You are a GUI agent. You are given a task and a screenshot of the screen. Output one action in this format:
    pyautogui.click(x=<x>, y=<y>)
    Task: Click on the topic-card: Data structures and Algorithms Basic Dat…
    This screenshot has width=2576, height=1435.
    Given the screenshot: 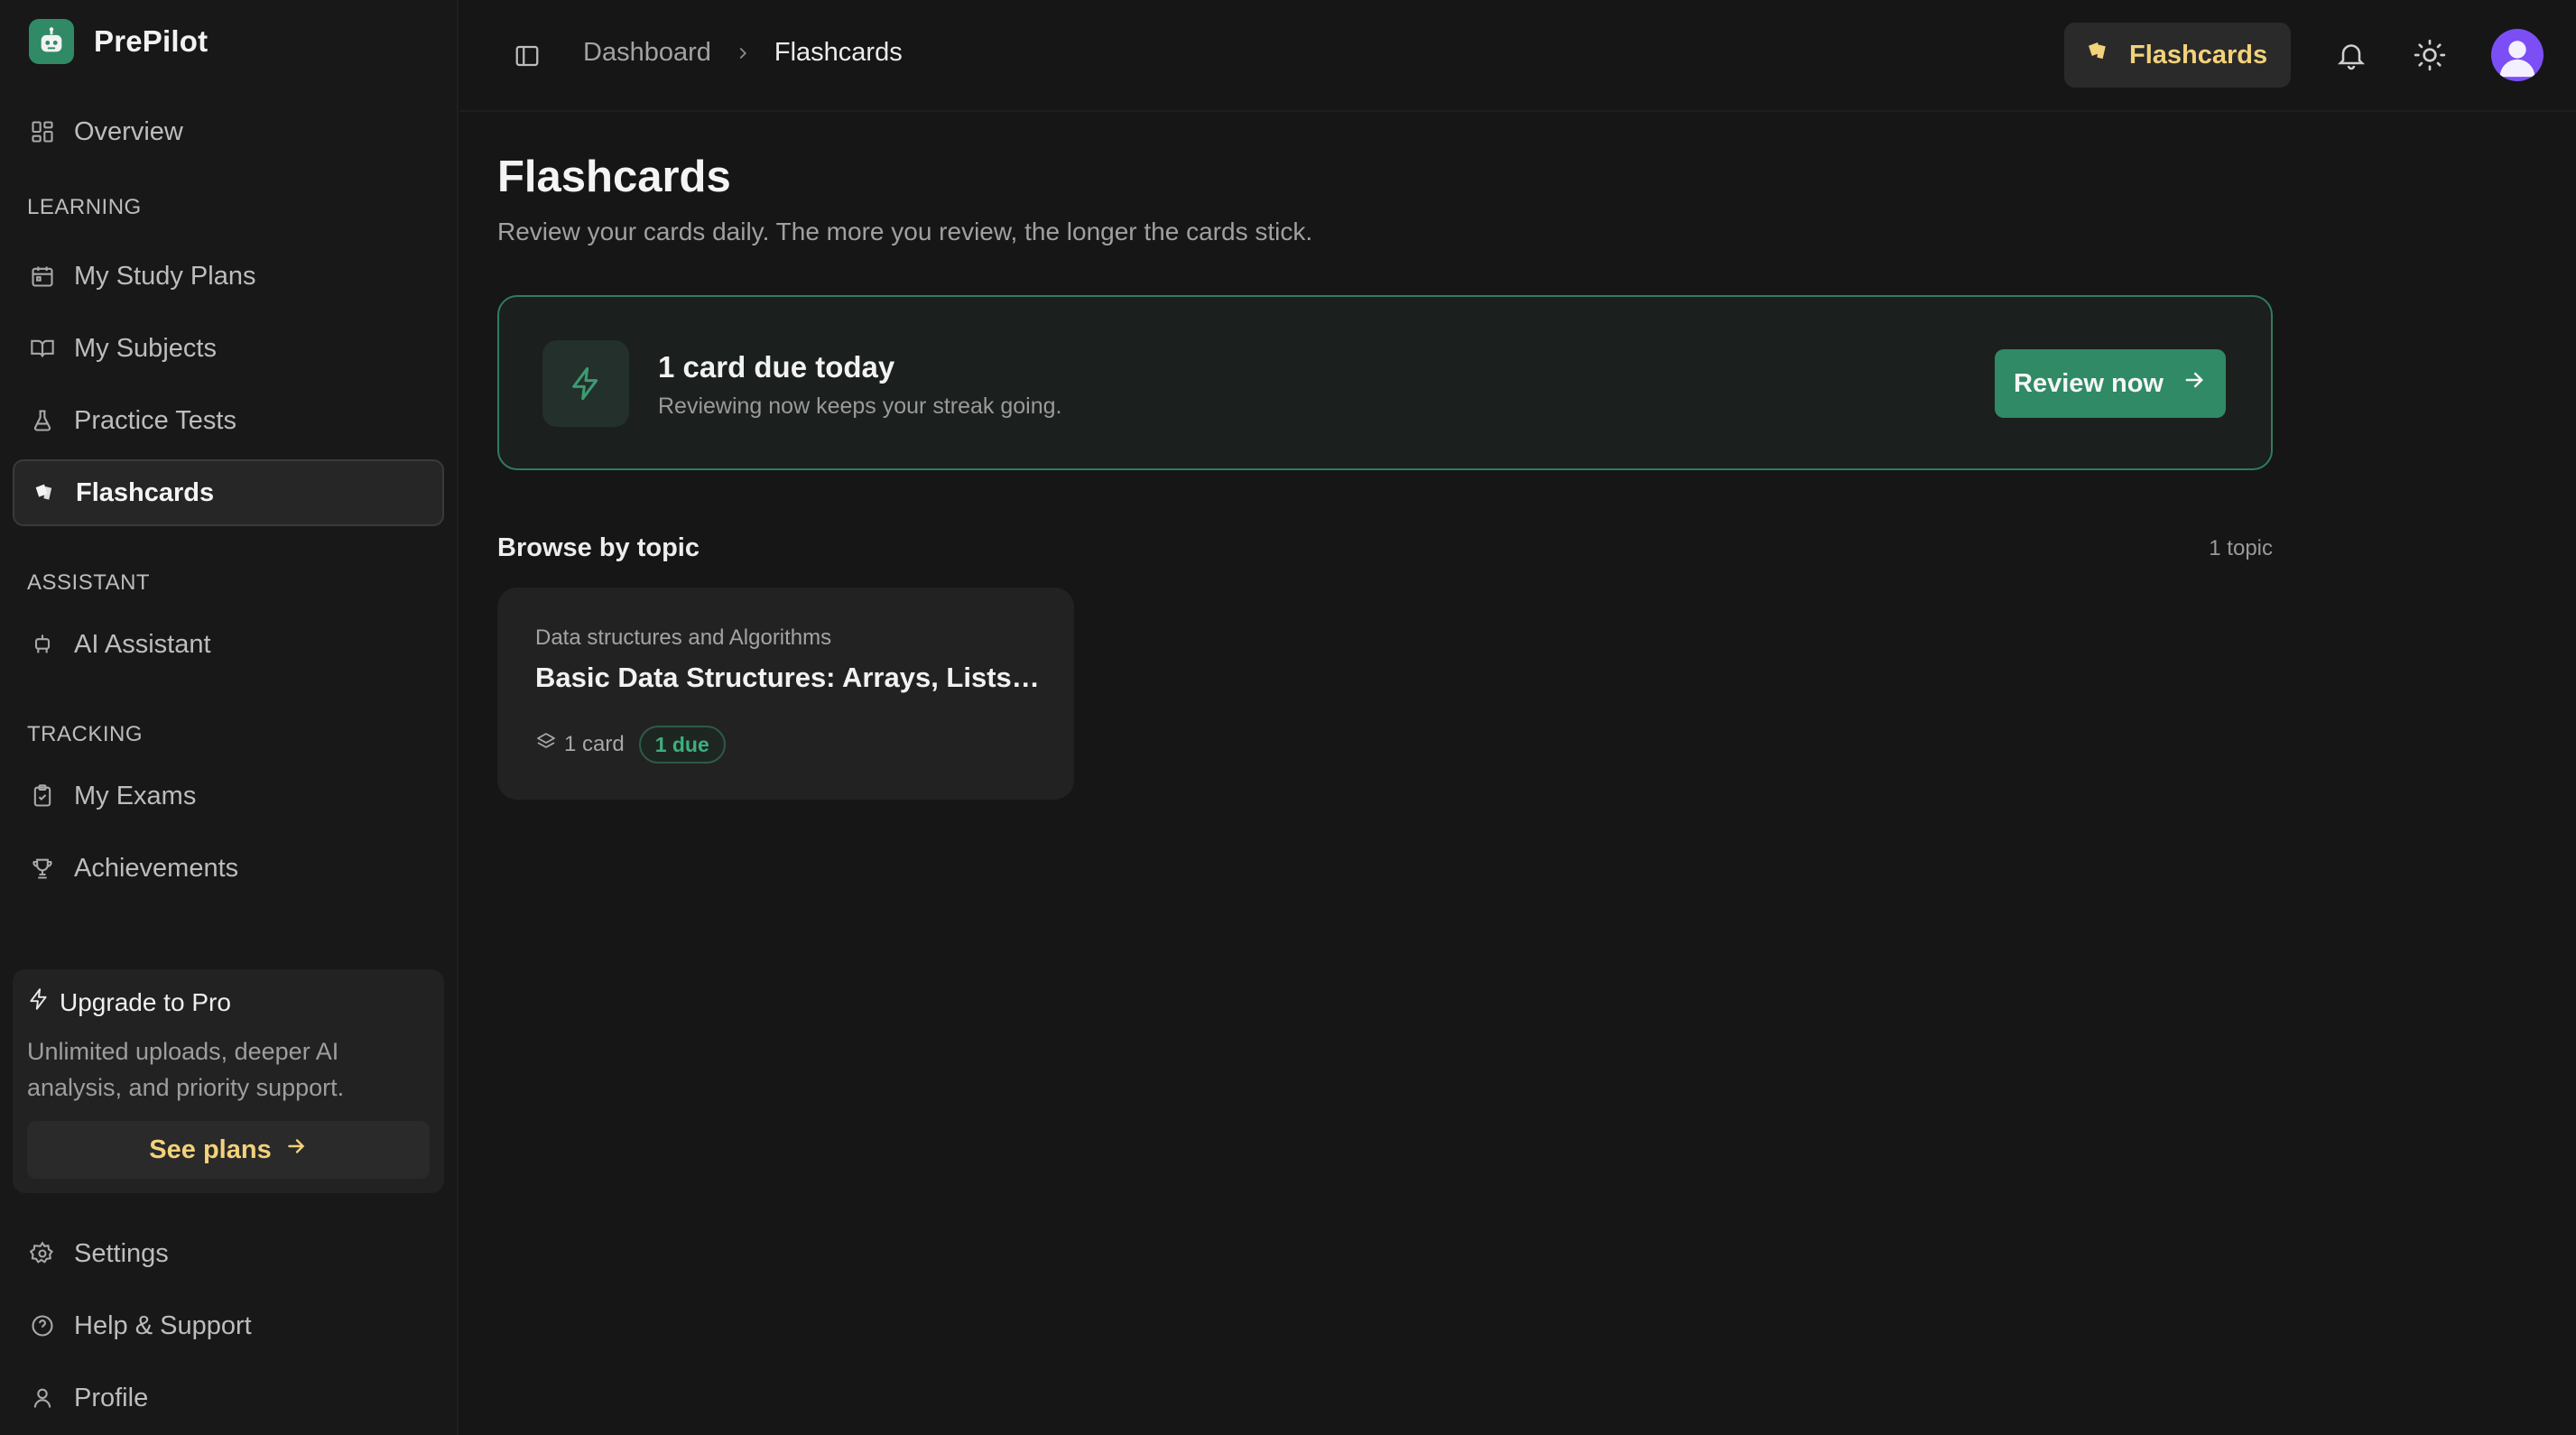 What is the action you would take?
    pyautogui.click(x=785, y=694)
    